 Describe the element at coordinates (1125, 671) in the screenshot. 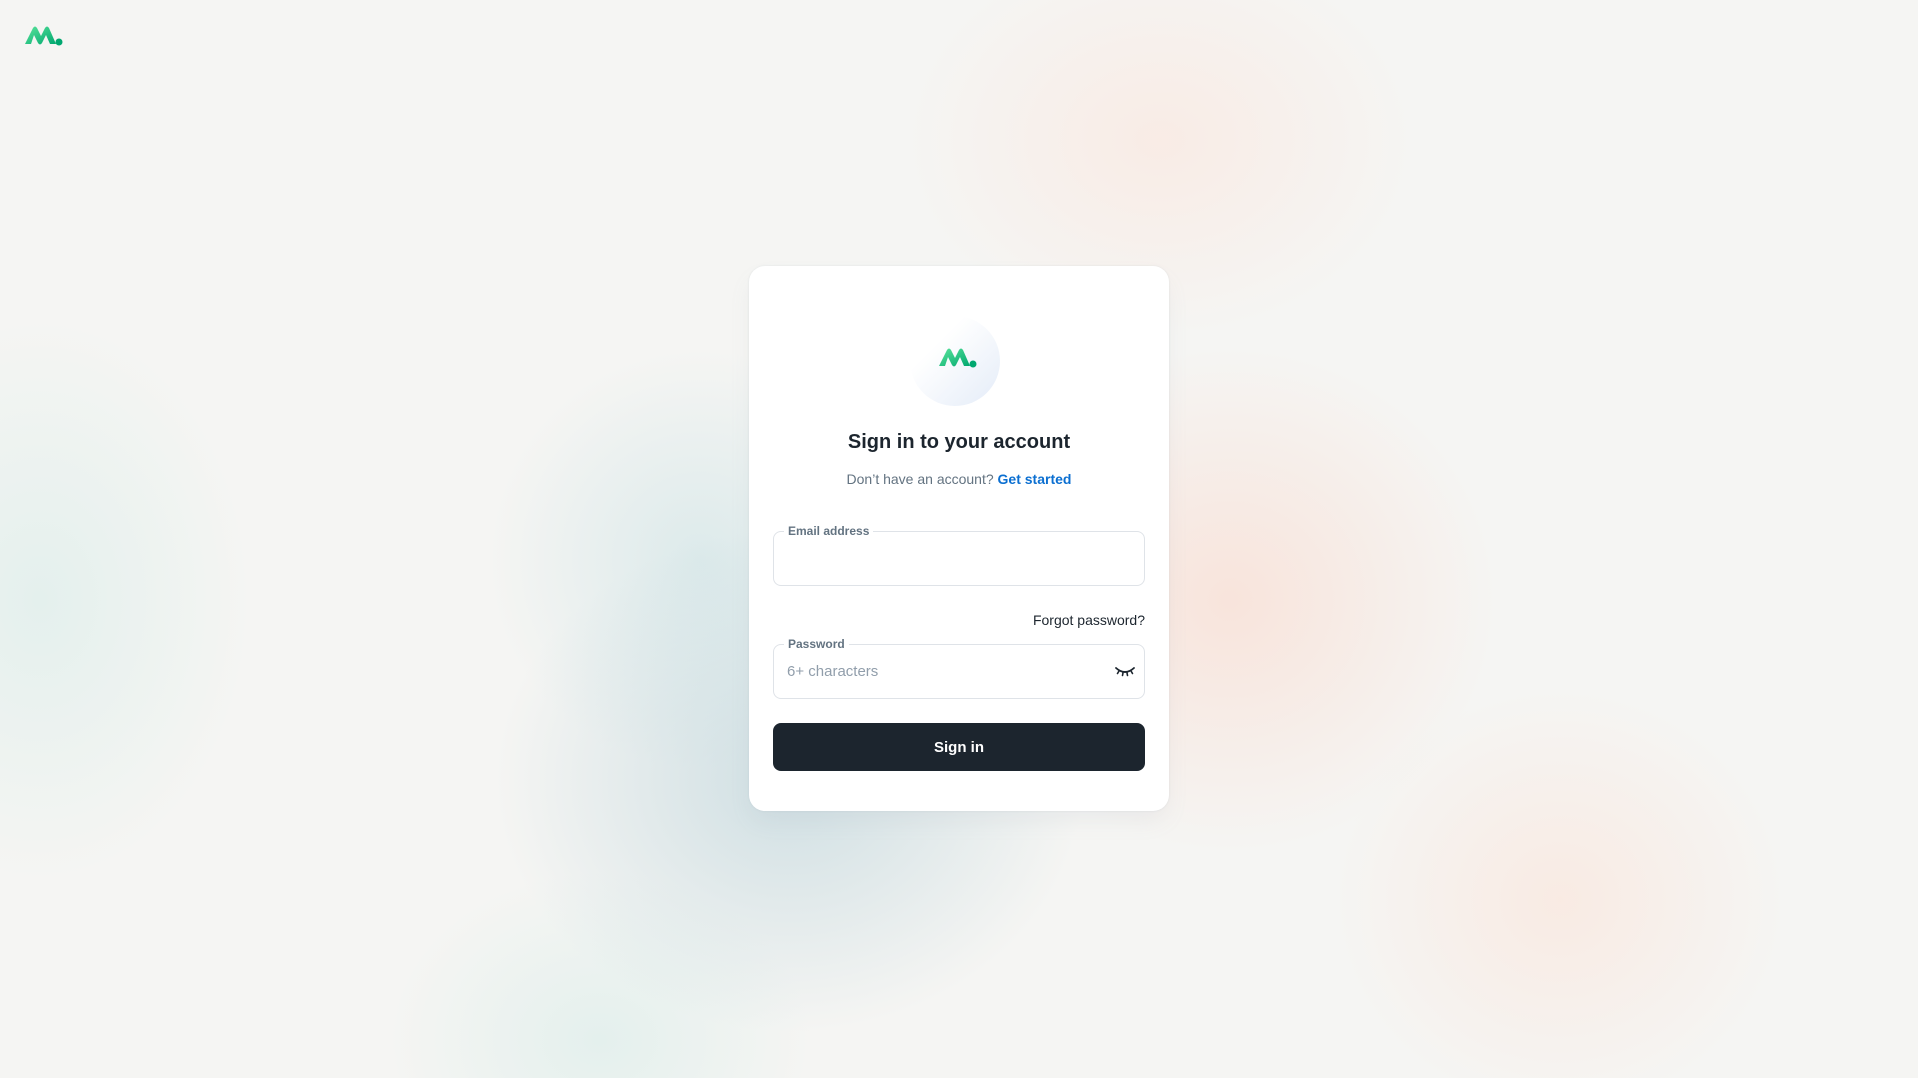

I see `eye-closed-icon` at that location.